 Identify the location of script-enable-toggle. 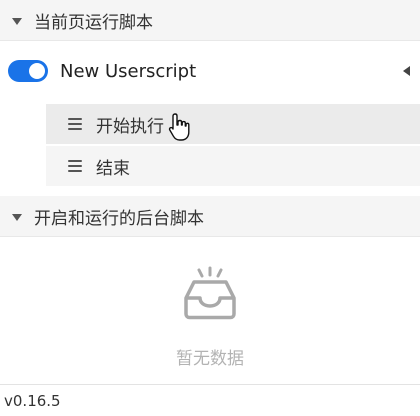
(28, 71).